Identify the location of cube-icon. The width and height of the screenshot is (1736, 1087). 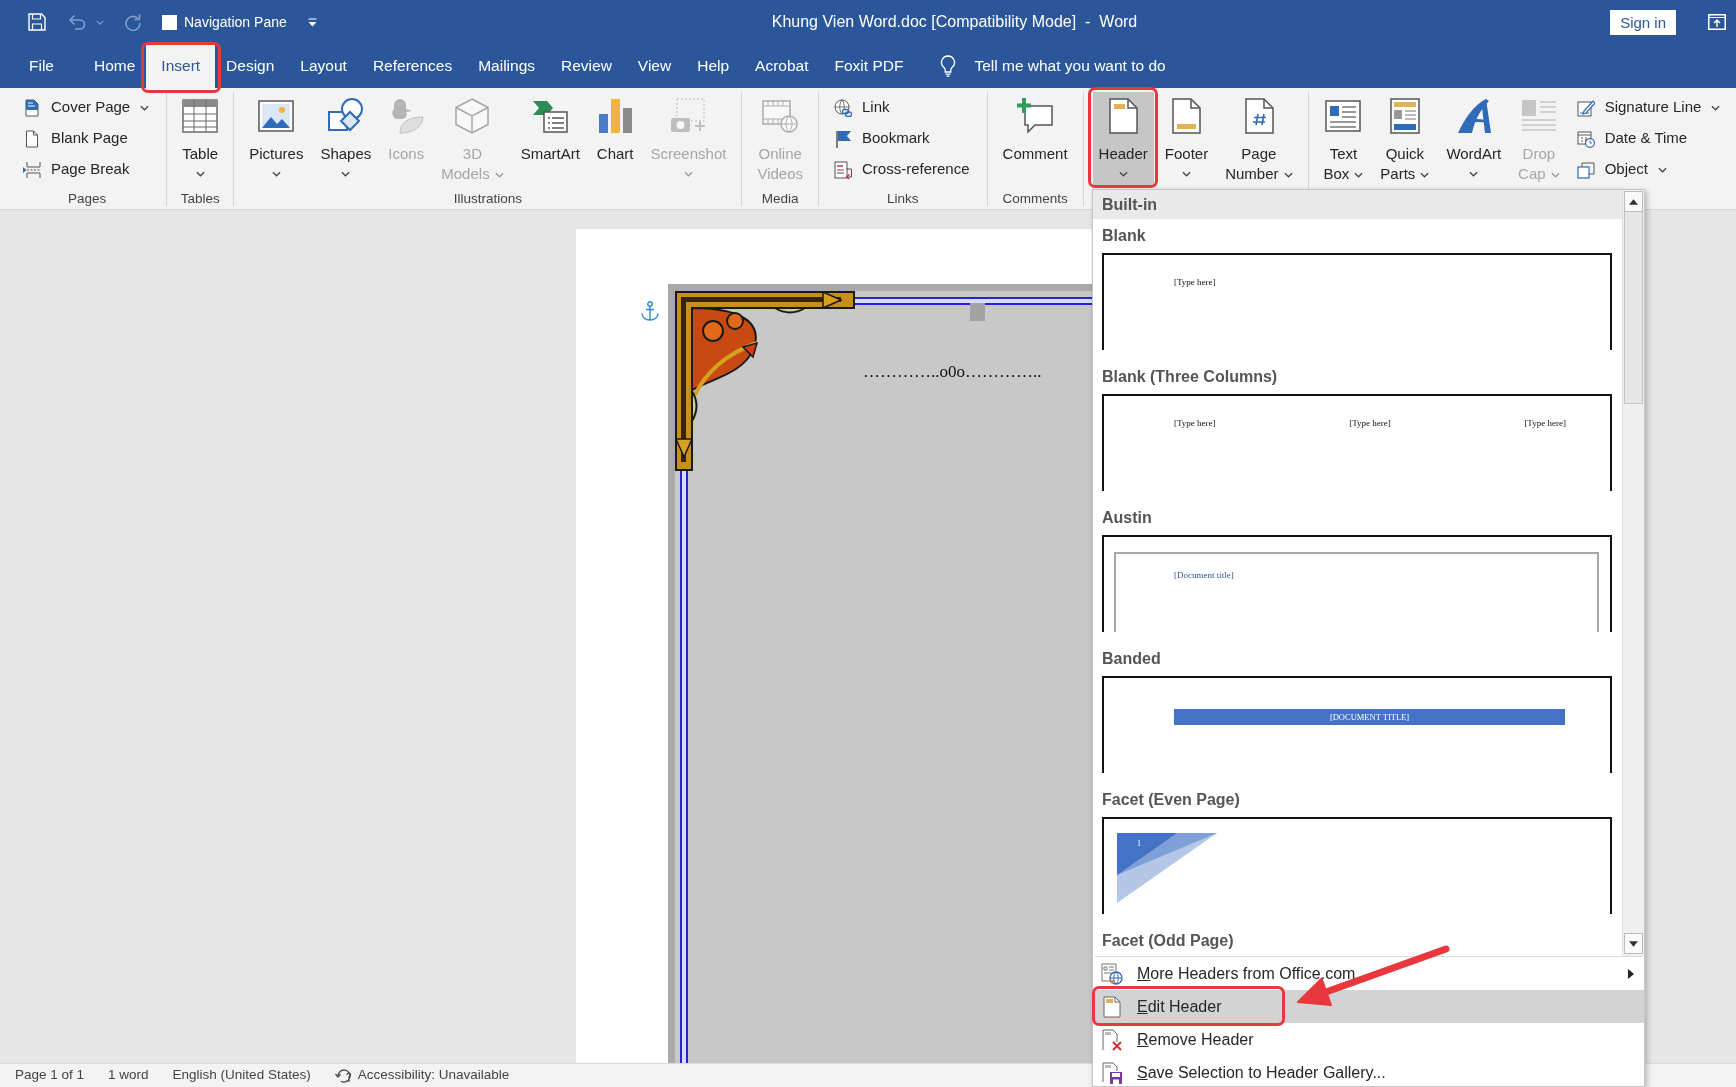
(472, 116).